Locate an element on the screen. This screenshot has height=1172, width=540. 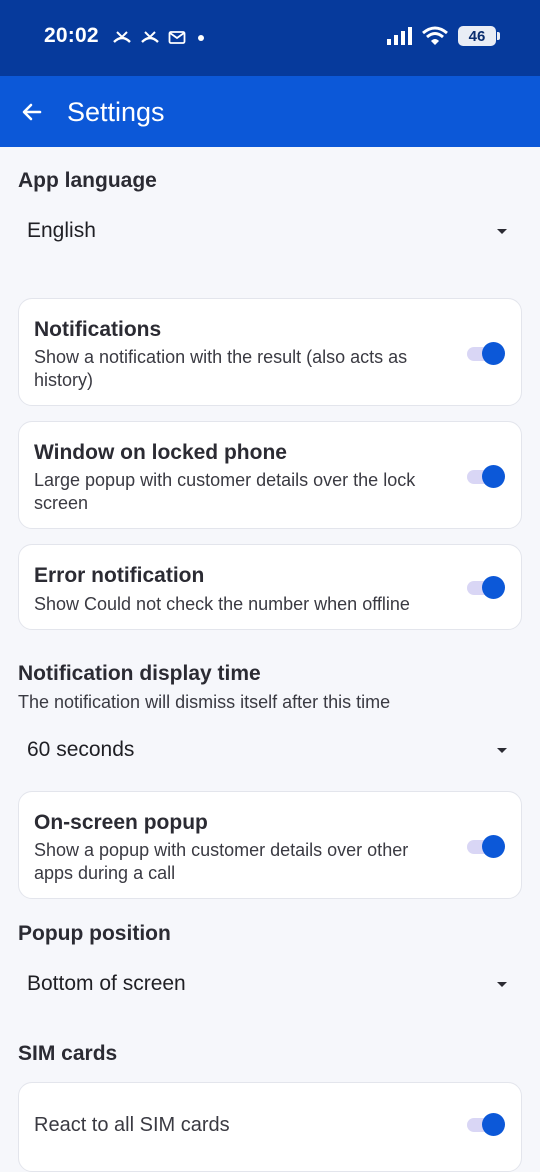
status-time: 20:02 is located at coordinates (71, 35).